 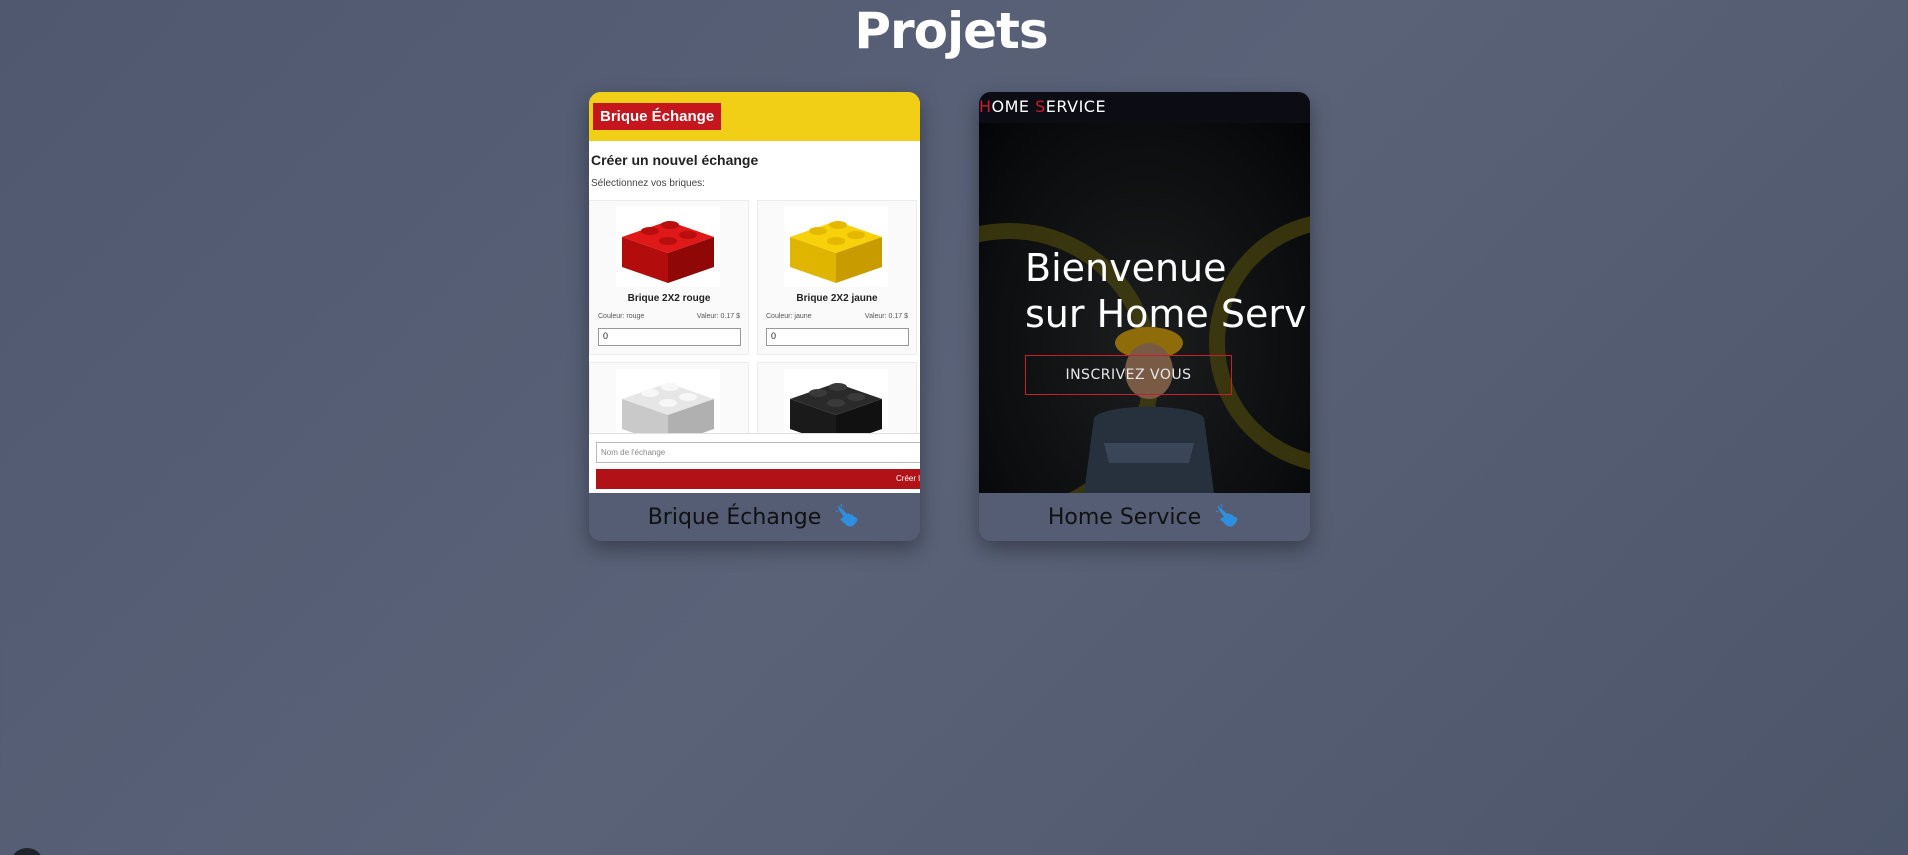 I want to click on project-card-footer: Brique Échange, so click(x=754, y=517).